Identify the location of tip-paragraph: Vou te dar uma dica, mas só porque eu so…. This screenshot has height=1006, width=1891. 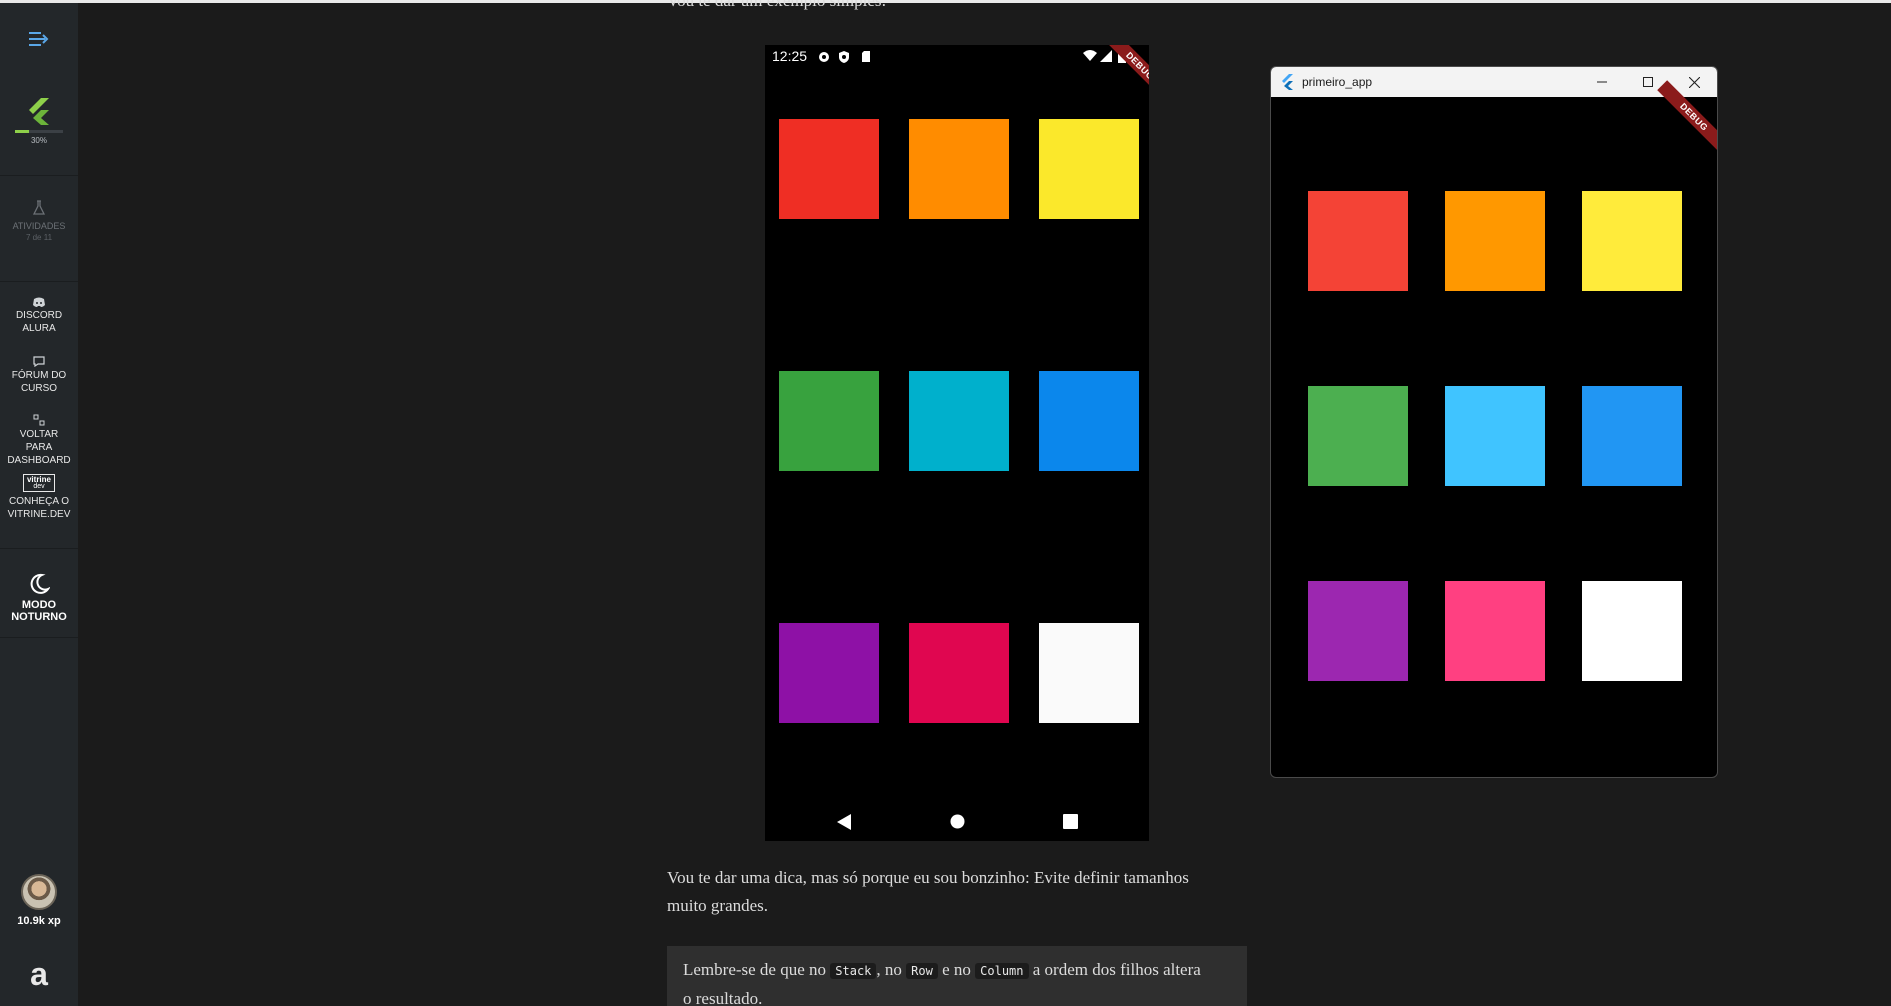
(928, 892).